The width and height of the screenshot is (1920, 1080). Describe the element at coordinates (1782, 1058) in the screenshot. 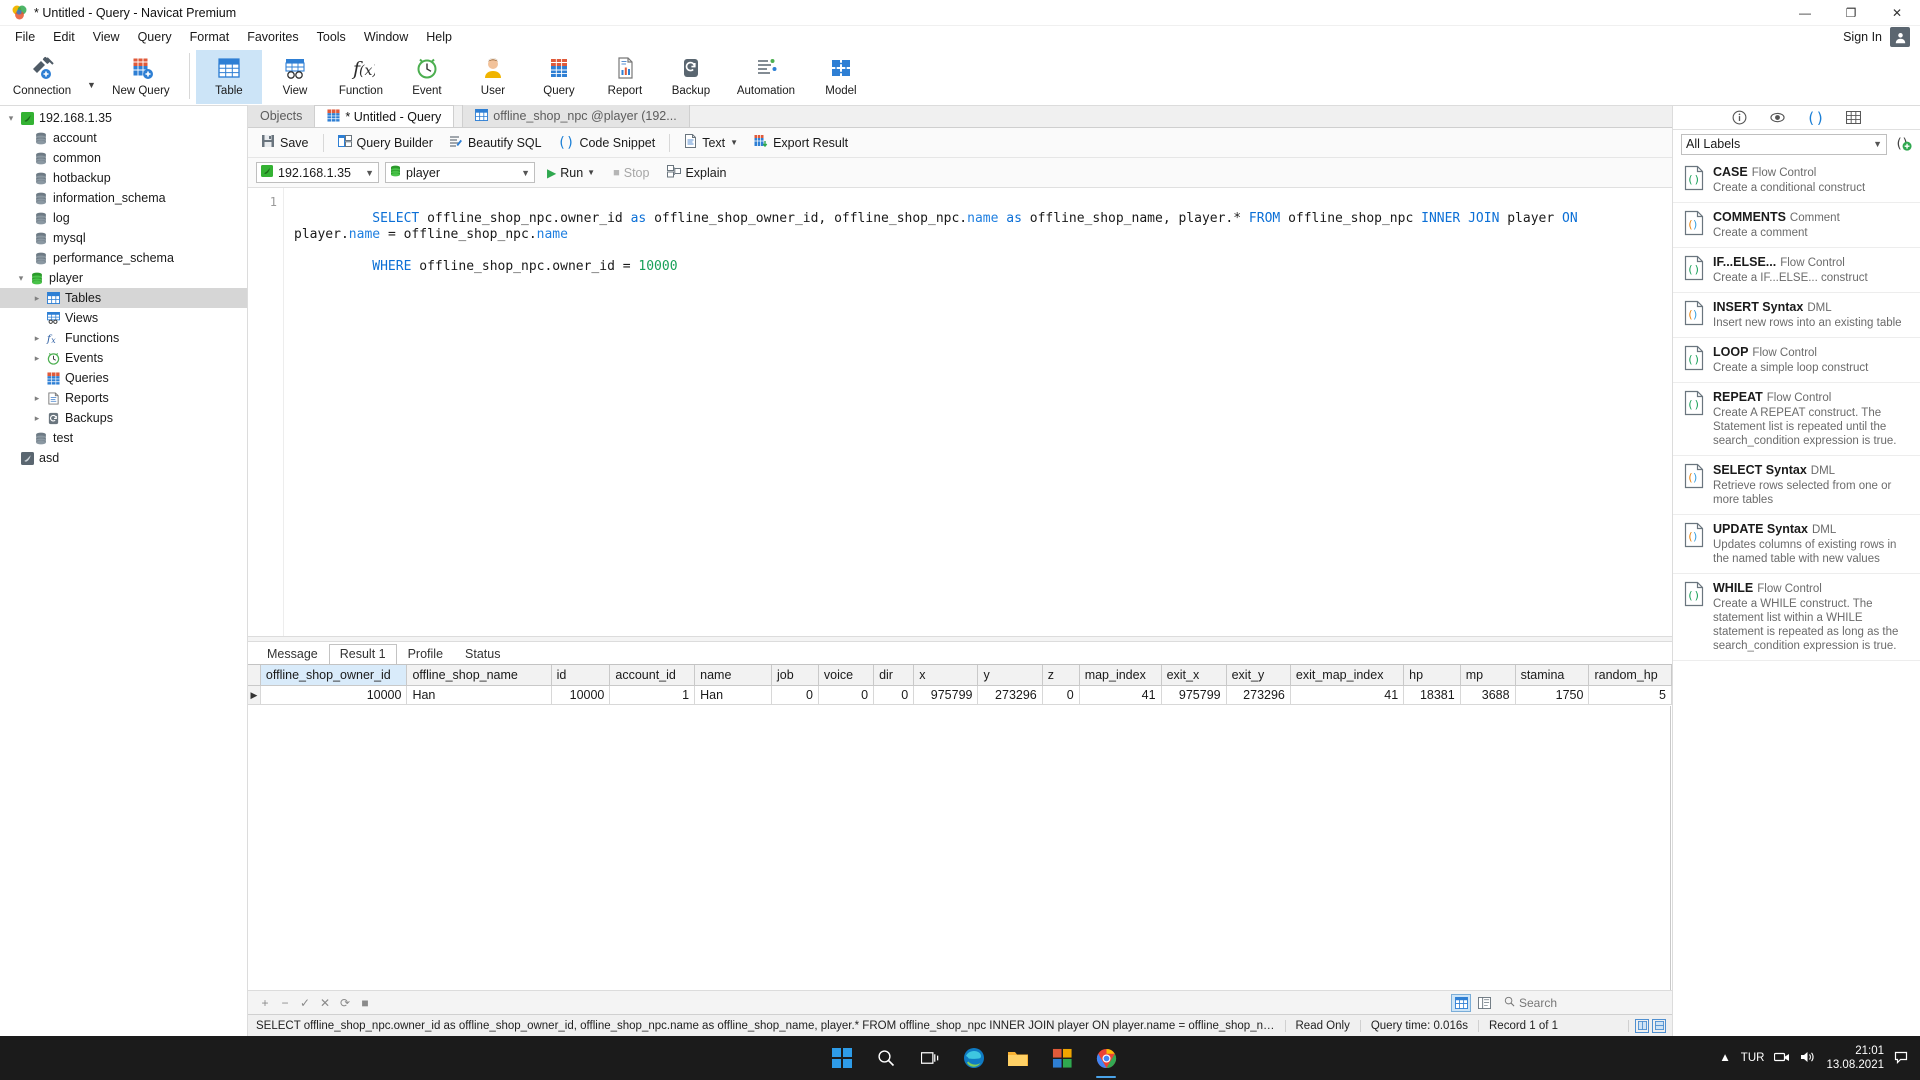

I see `network-icon` at that location.